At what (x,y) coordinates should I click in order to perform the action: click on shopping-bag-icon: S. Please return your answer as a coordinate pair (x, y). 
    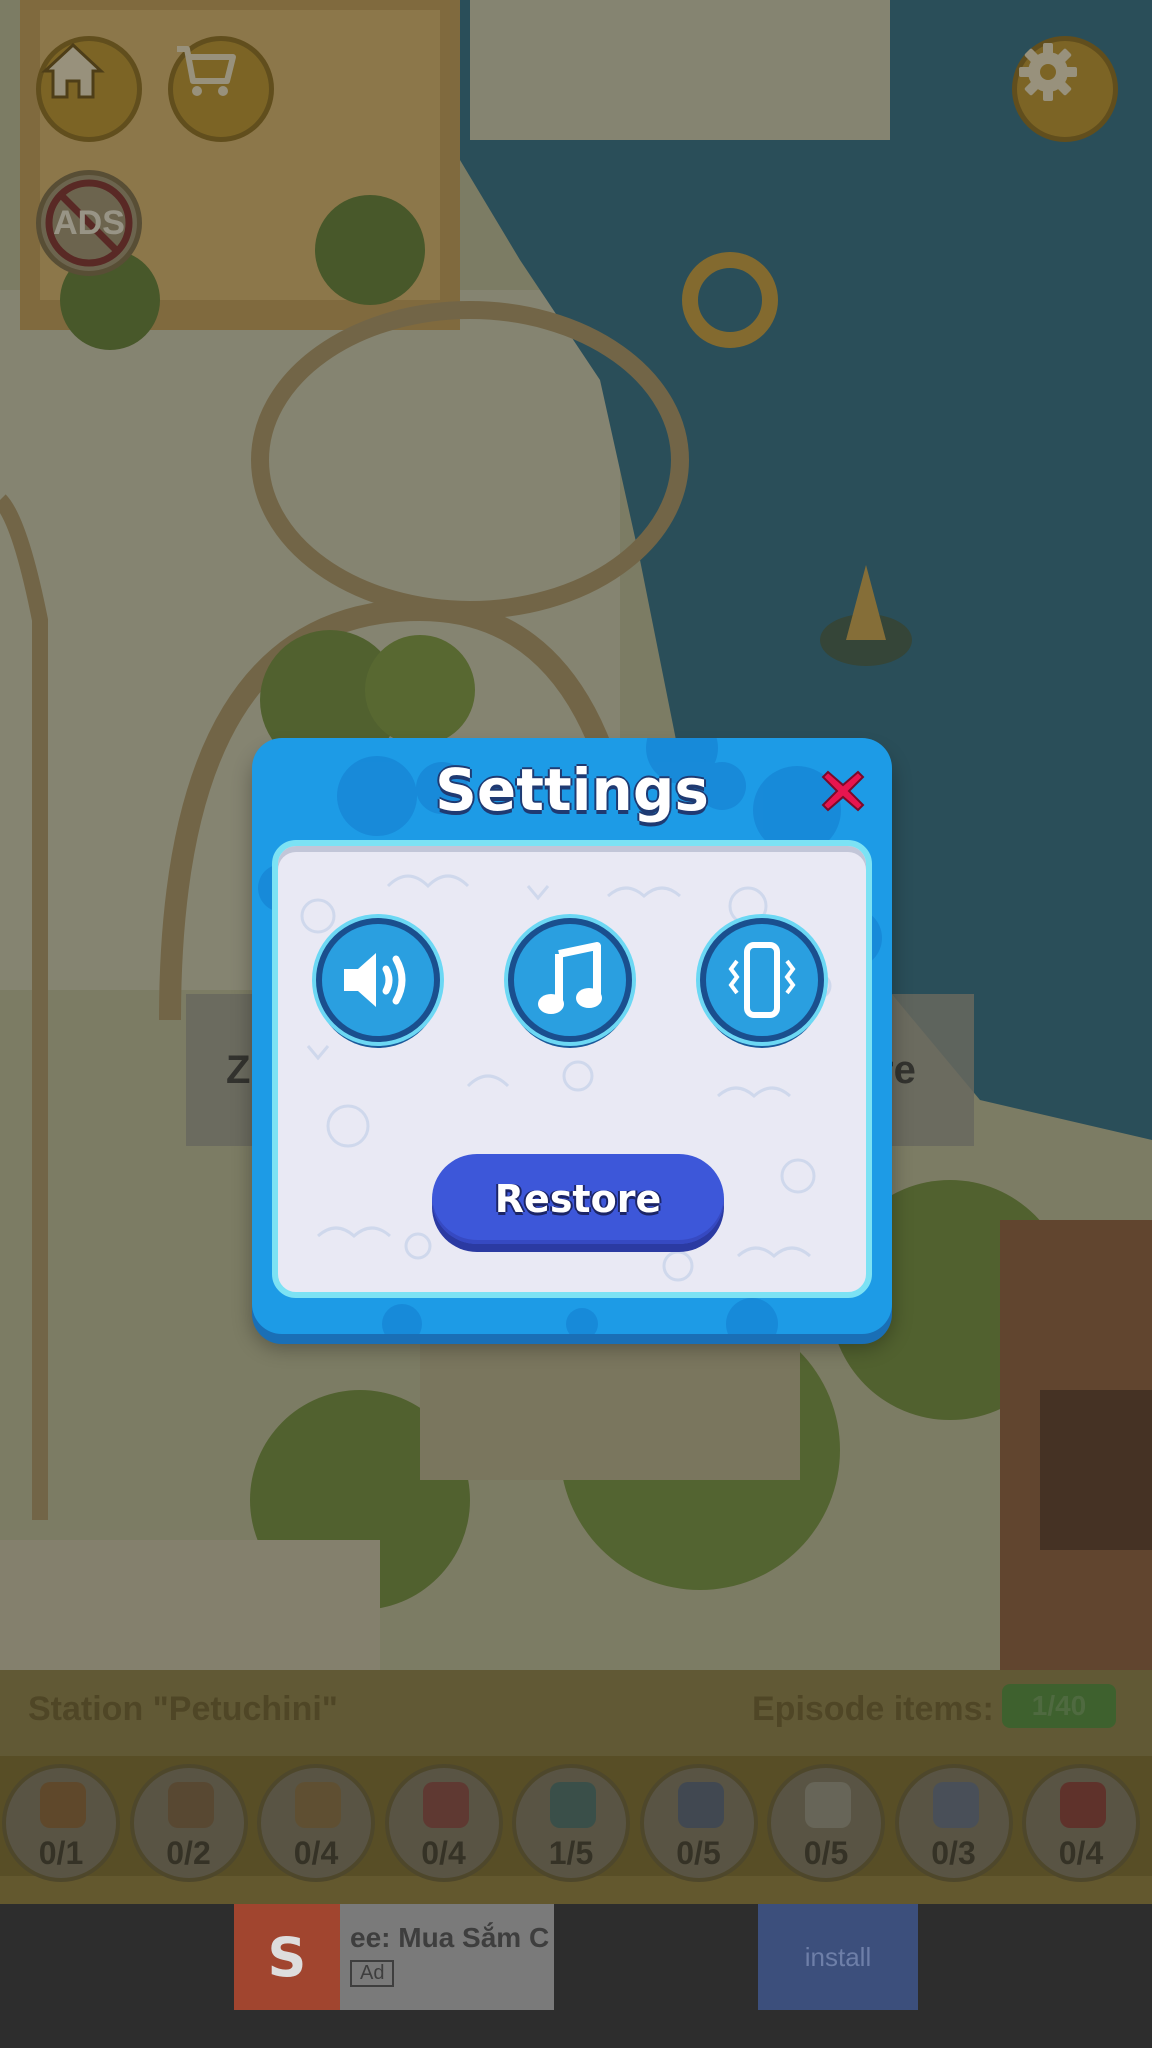
    Looking at the image, I should click on (287, 1957).